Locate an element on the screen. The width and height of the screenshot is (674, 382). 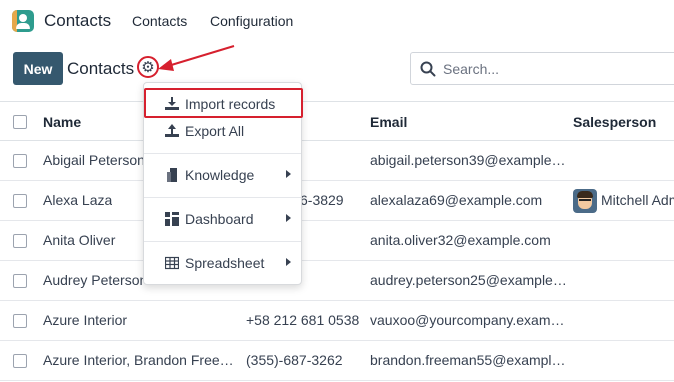
menu-item-spreadsheet: Spreadsheet is located at coordinates (222, 263).